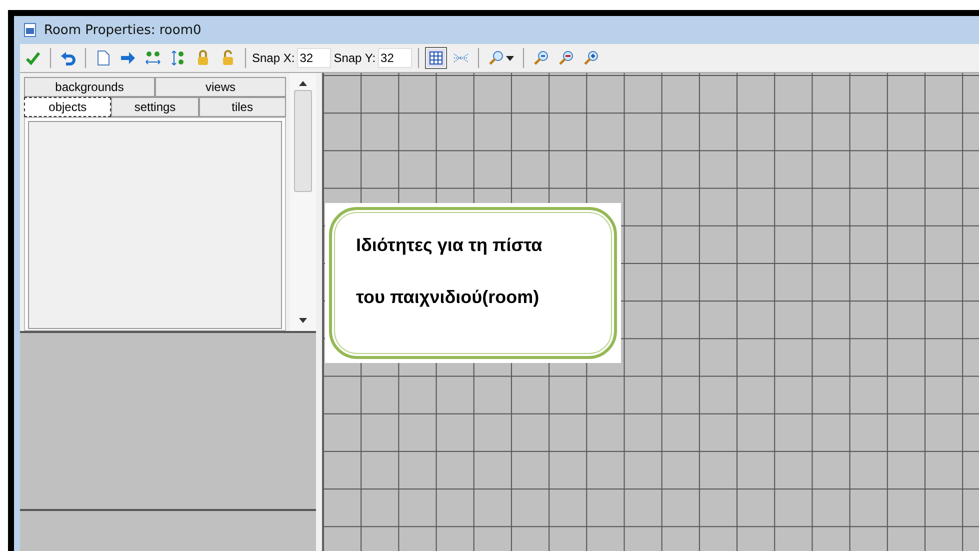 The image size is (979, 551). I want to click on caret-icon, so click(510, 58).